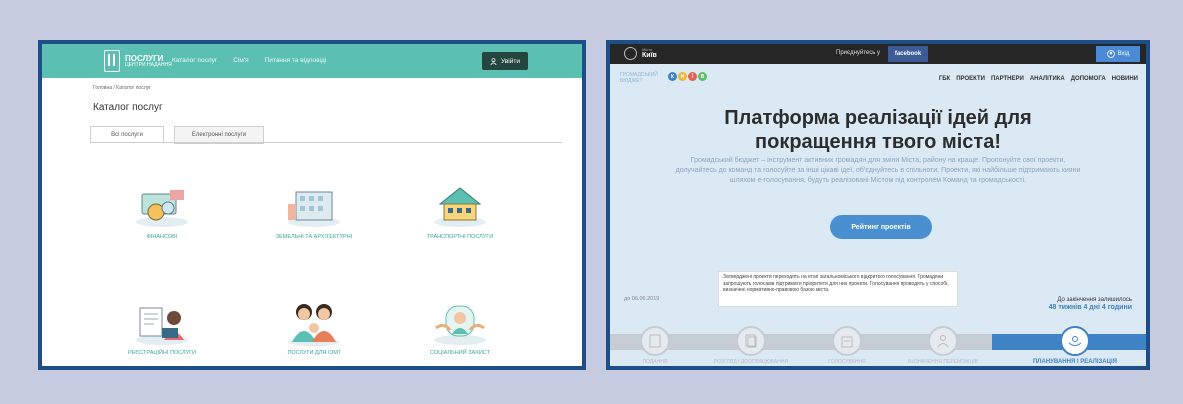  Describe the element at coordinates (460, 207) in the screenshot. I see `house-icon` at that location.